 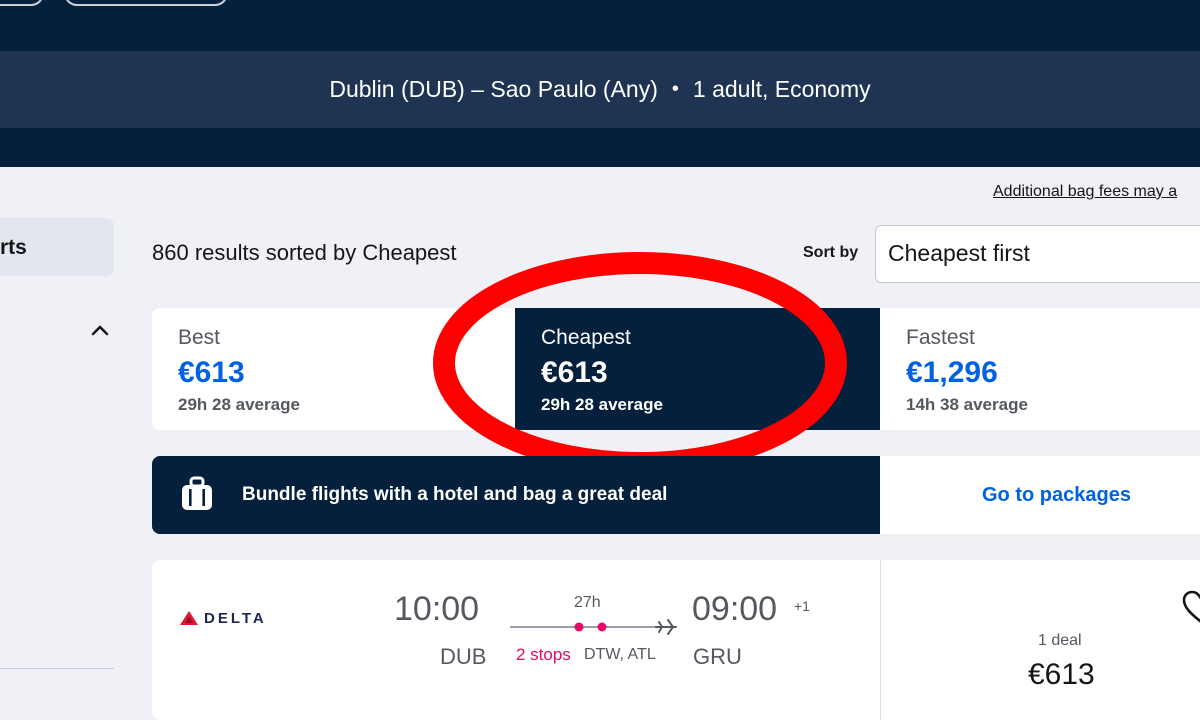 I want to click on tab-label: Fastest, so click(x=940, y=337).